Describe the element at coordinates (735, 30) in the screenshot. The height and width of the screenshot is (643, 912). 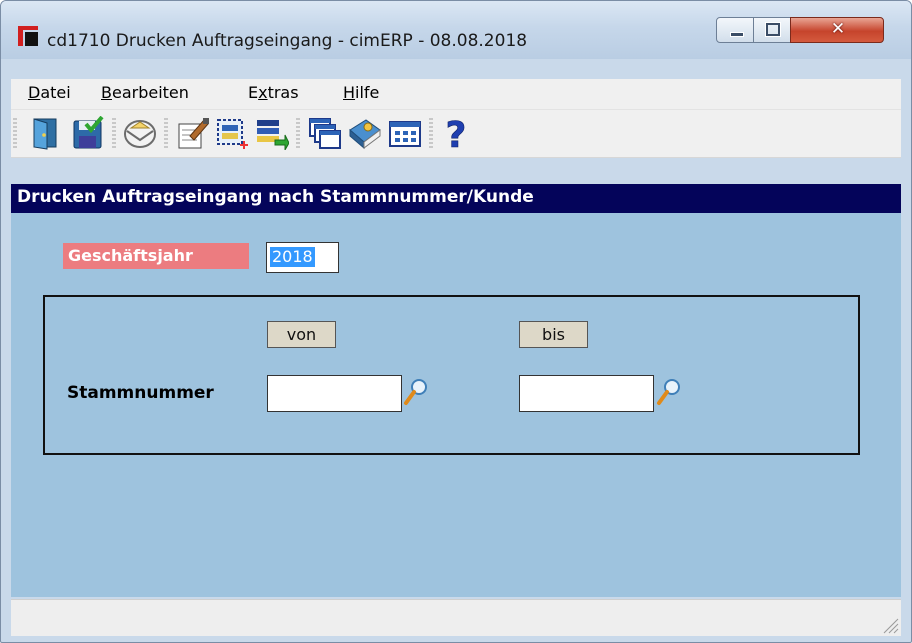
I see `minimize-button` at that location.